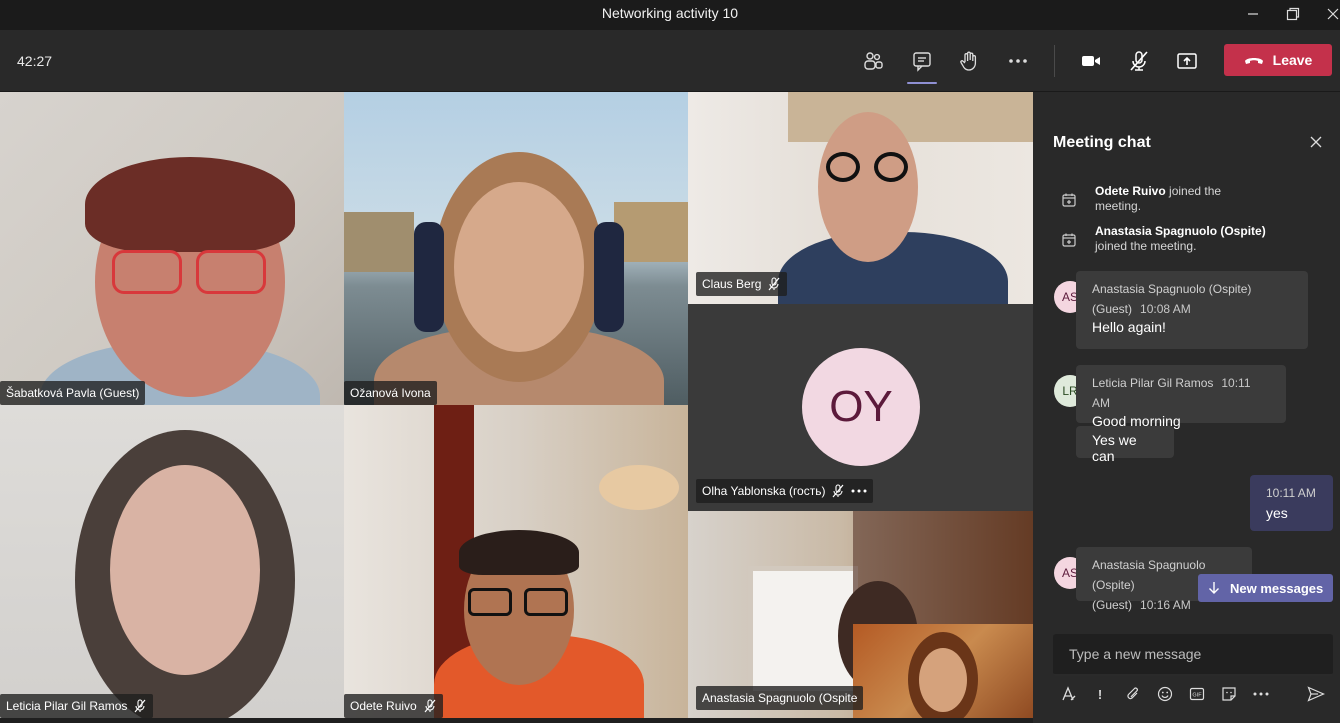 This screenshot has height=723, width=1340. I want to click on chat-icon, so click(922, 62).